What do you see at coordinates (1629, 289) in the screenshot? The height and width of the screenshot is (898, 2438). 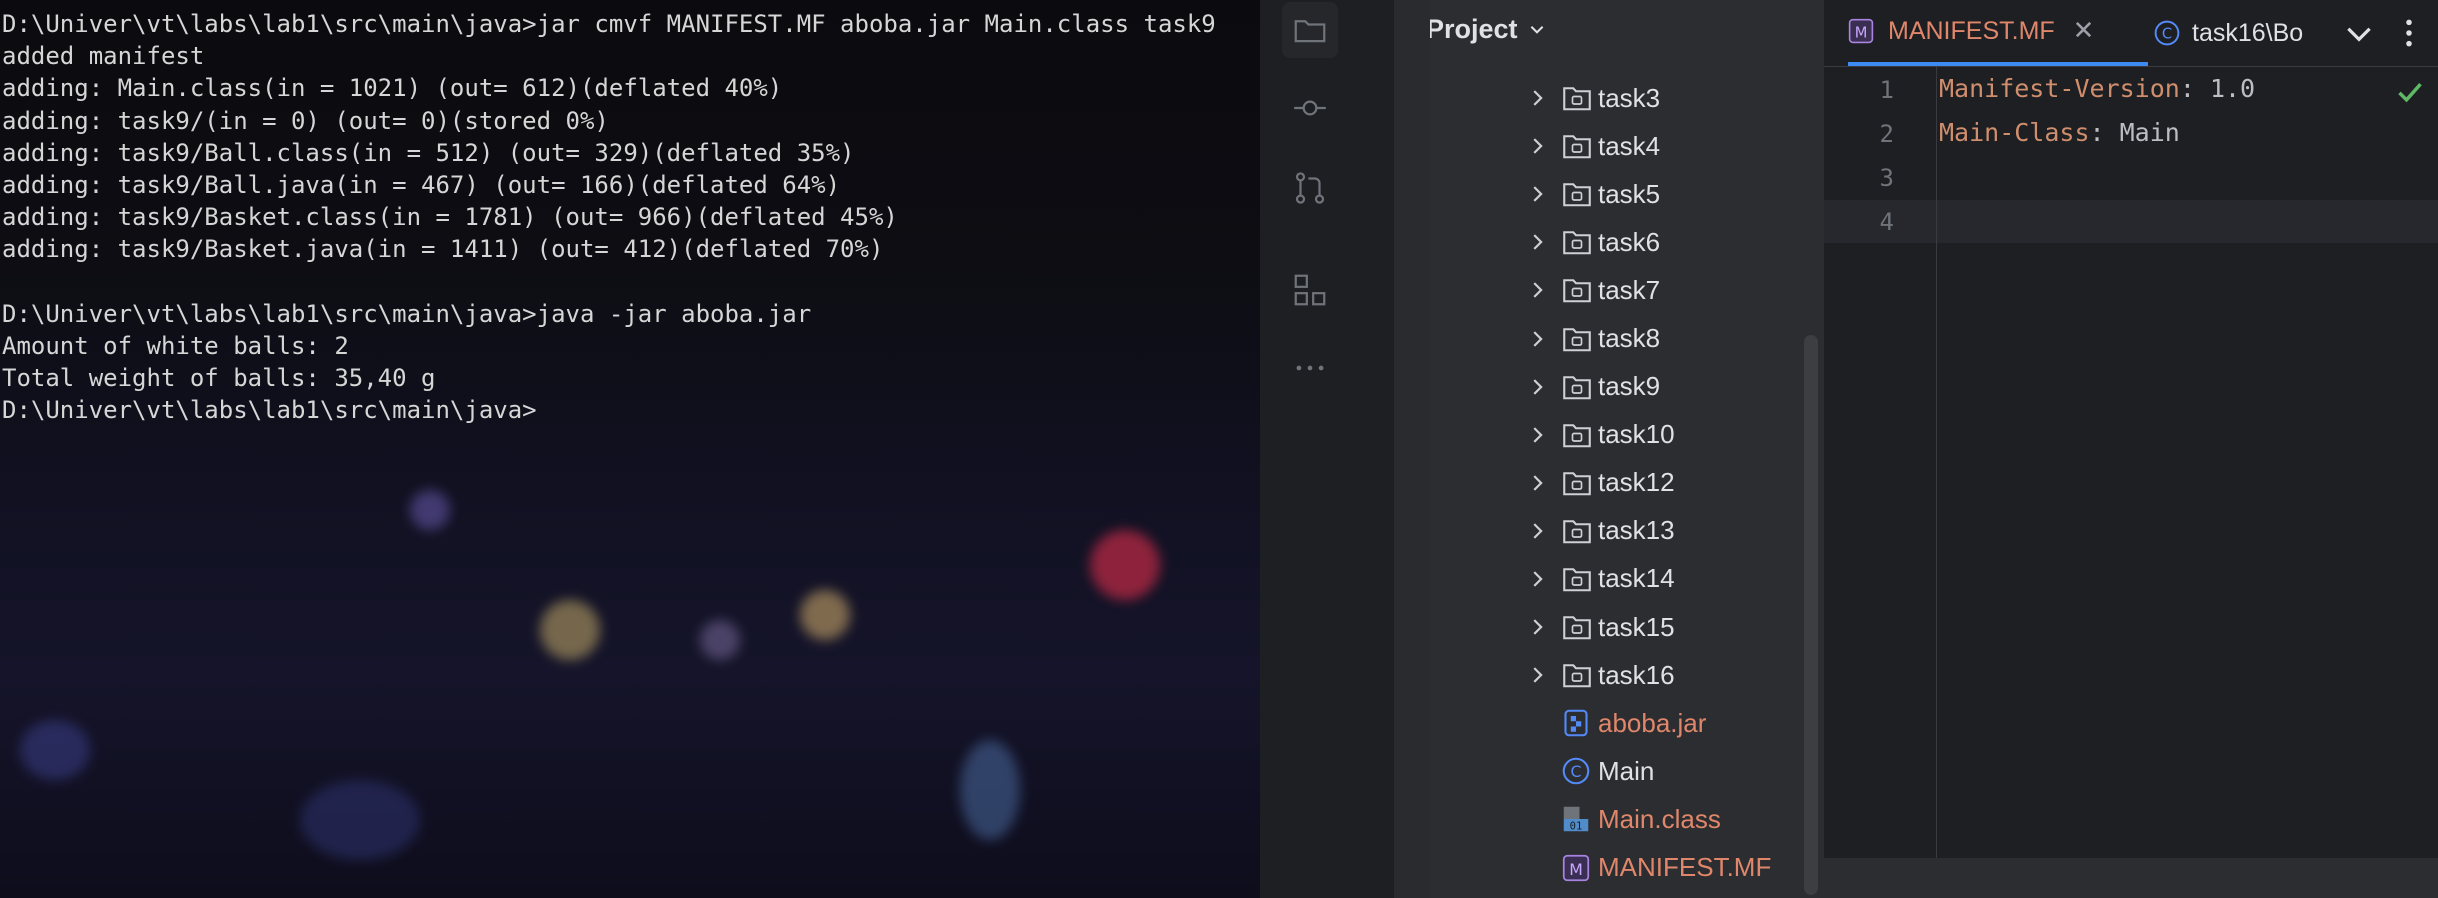 I see `tree-item-label: task7` at bounding box center [1629, 289].